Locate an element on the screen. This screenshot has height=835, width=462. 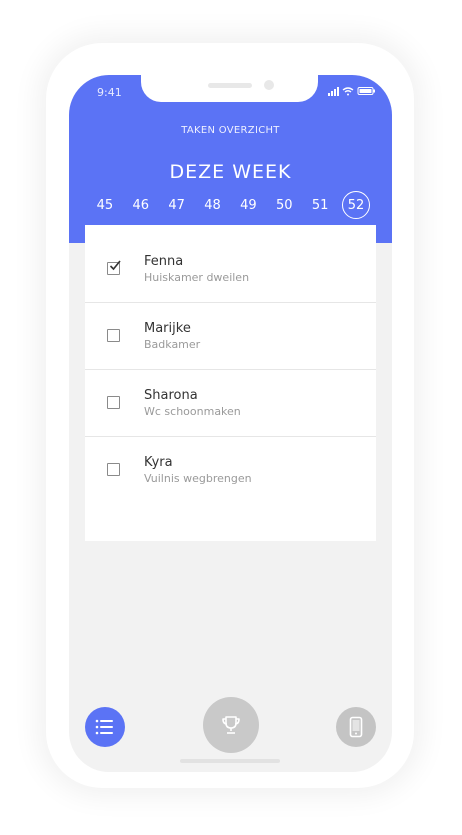
battery-icon is located at coordinates (366, 91).